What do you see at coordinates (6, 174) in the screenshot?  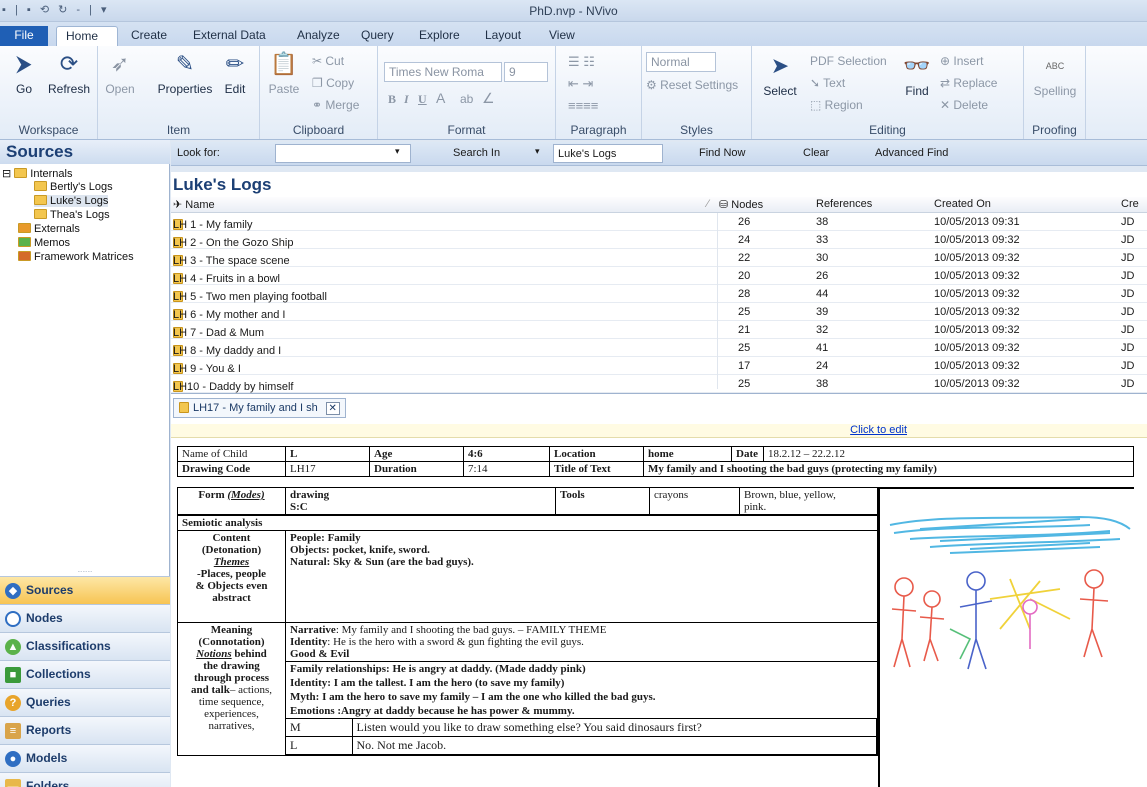 I see `collapse-icon: ⊟` at bounding box center [6, 174].